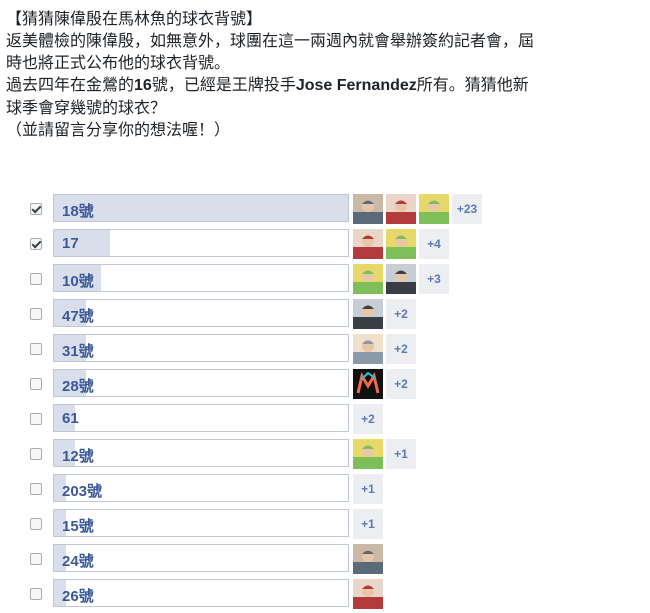 The image size is (650, 613). Describe the element at coordinates (434, 244) in the screenshot. I see `poll-more-voters-badge: +4` at that location.